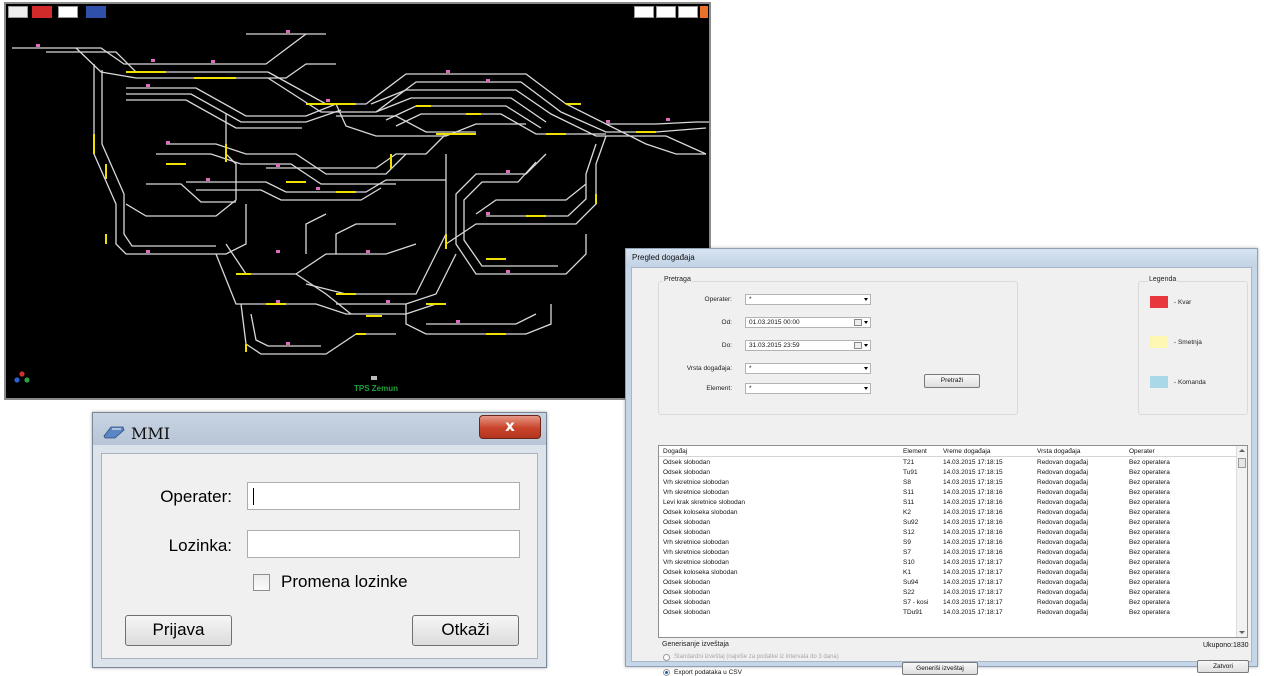  Describe the element at coordinates (666, 672) in the screenshot. I see `report-csv-radio` at that location.